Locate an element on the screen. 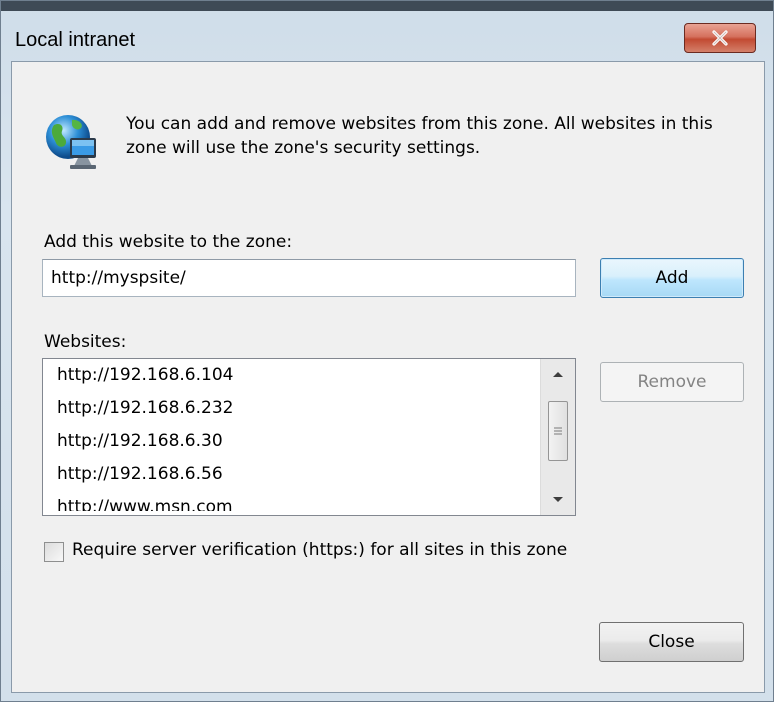  background-blur is located at coordinates (406, 42).